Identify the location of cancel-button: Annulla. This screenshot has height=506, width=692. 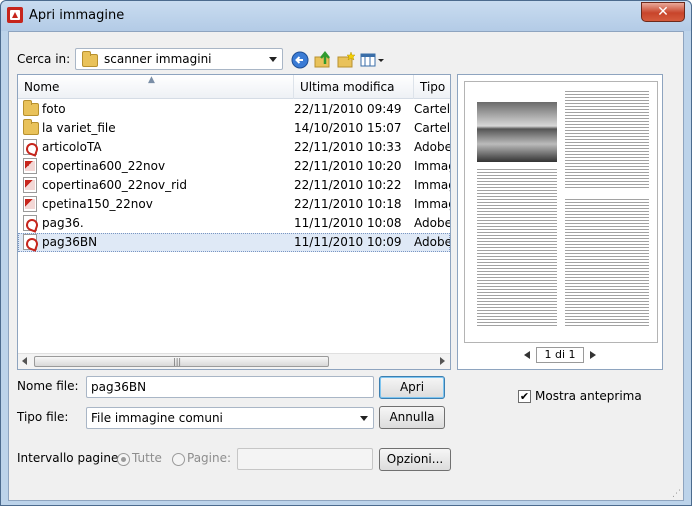
(412, 417).